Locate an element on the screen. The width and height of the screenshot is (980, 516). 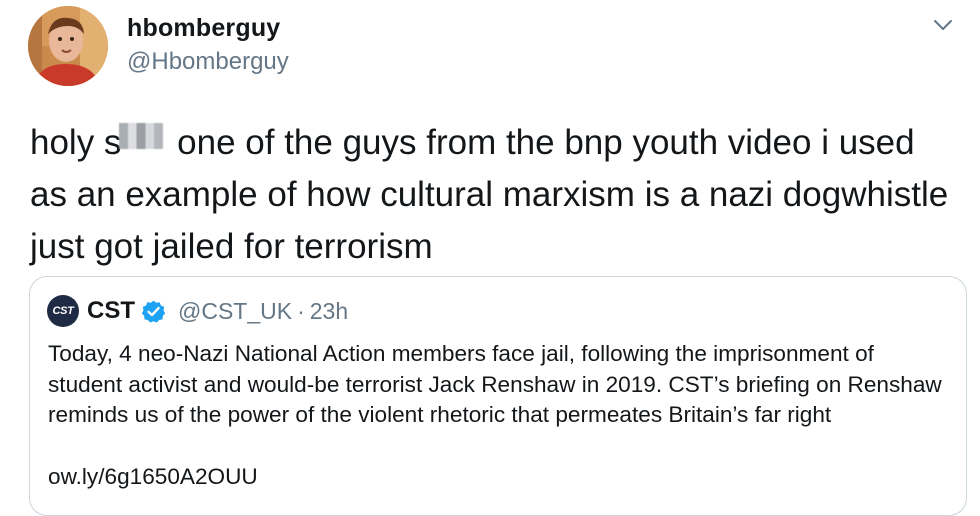
quoted-tweet-header: CST CST @CST_UK · 23h is located at coordinates (197, 311).